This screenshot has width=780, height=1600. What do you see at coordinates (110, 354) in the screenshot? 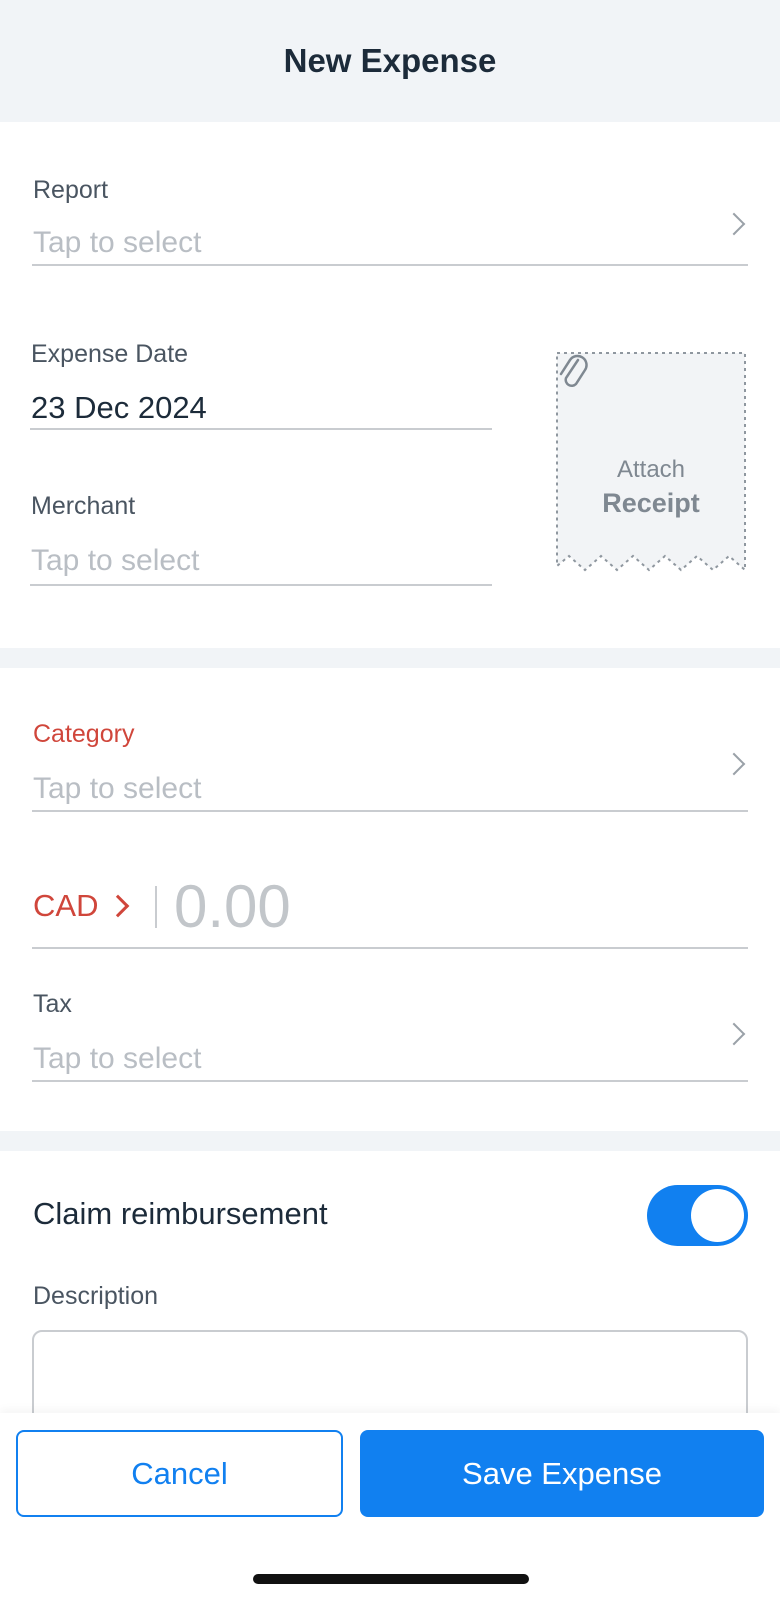
I see `expense-date-label: Expense Date` at bounding box center [110, 354].